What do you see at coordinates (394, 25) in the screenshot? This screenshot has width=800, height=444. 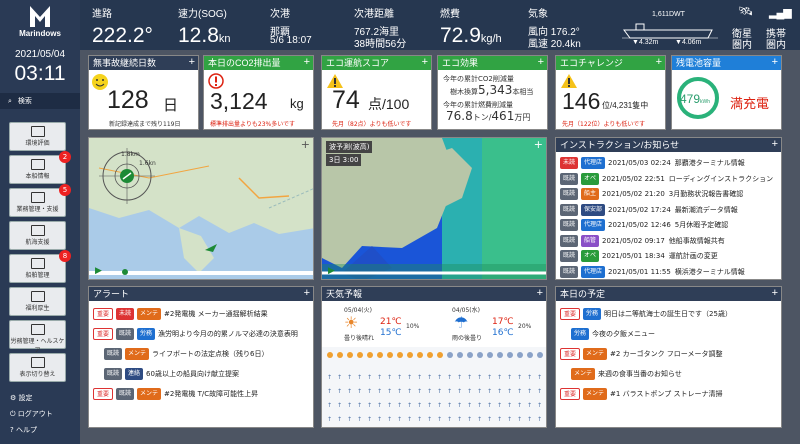 I see `distance-readout: 次港距離 767.2海里 38時間56分` at bounding box center [394, 25].